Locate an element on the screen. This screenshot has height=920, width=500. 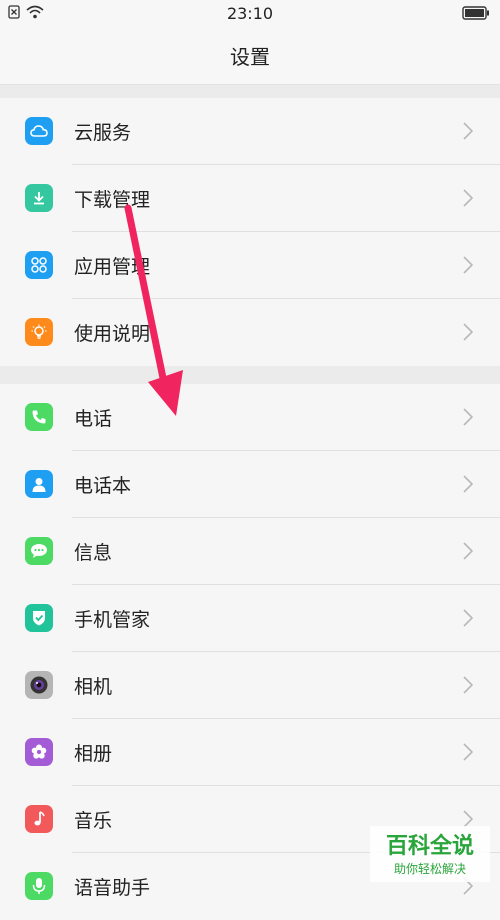
settings-row-label: 音乐 is located at coordinates (93, 821).